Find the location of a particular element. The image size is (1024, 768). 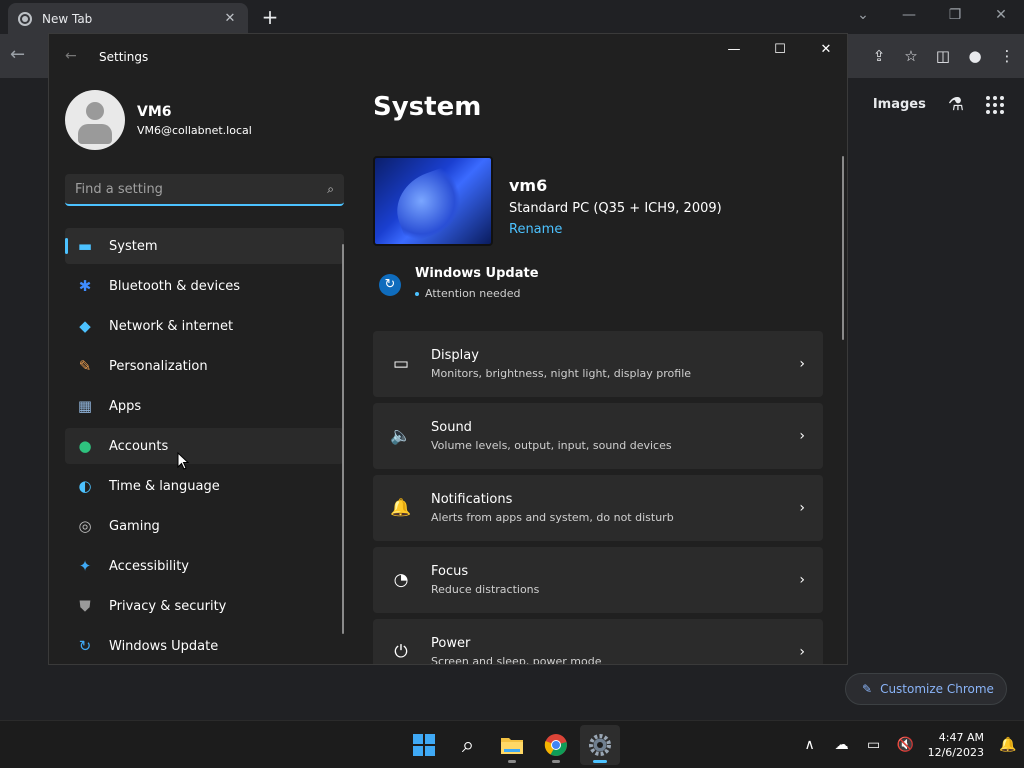

windows-update-icon: ↻ is located at coordinates (390, 285).